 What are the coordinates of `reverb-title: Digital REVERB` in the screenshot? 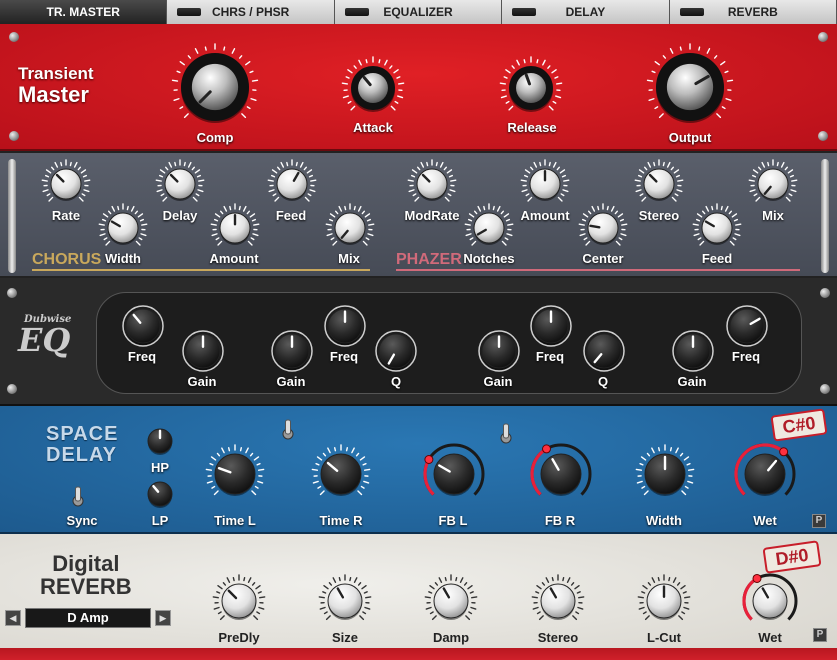 It's located at (86, 575).